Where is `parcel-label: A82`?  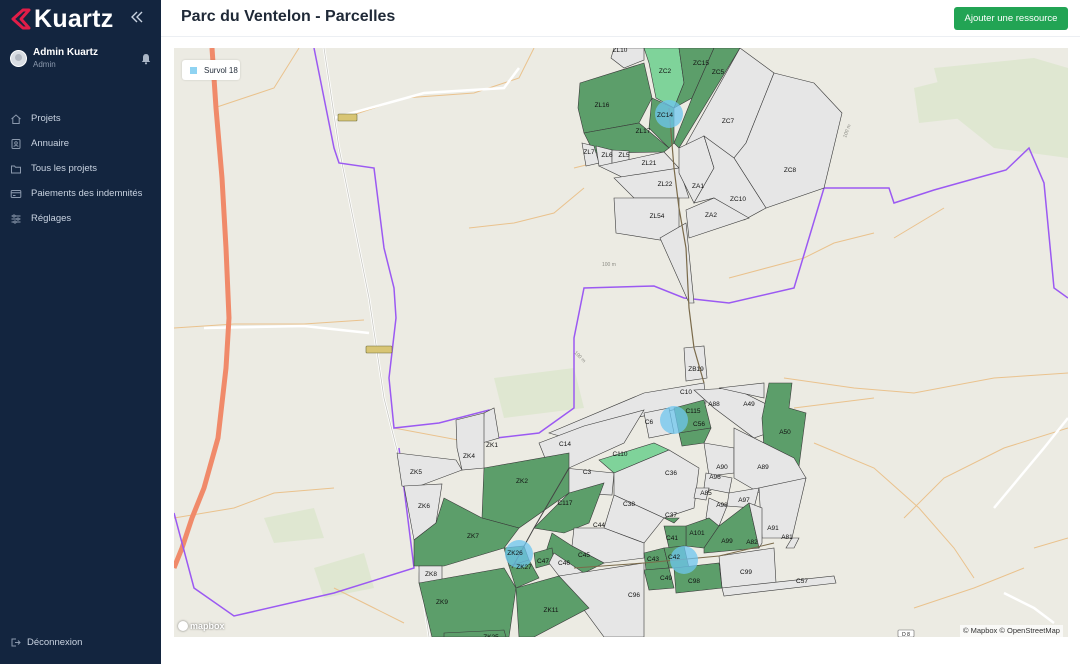
parcel-label: A82 is located at coordinates (752, 542).